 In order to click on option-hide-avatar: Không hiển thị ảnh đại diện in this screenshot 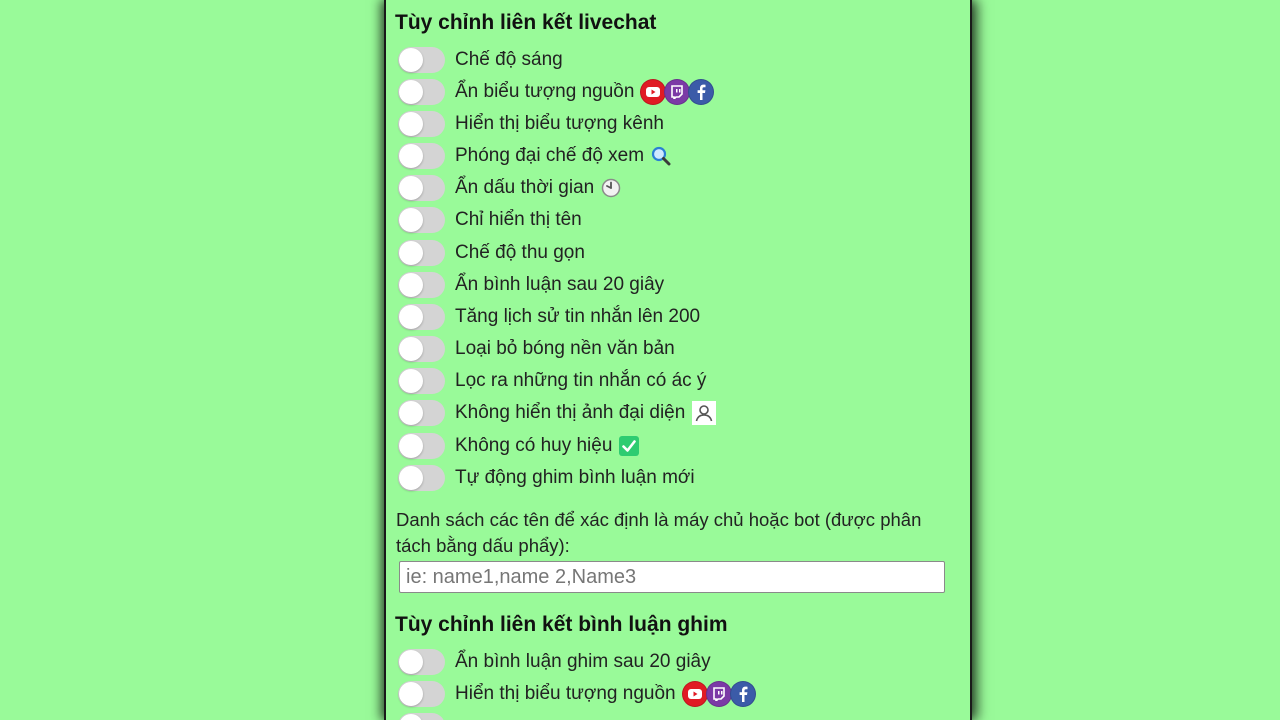, I will do `click(557, 413)`.